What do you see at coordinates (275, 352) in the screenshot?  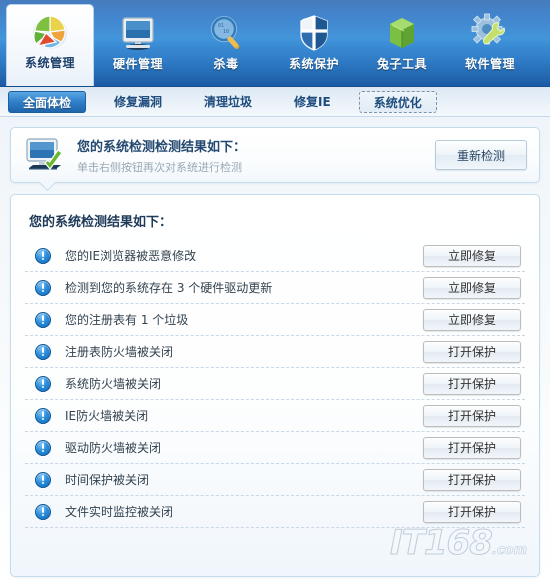 I see `result-row: 注册表防火墙被关闭 打开保护` at bounding box center [275, 352].